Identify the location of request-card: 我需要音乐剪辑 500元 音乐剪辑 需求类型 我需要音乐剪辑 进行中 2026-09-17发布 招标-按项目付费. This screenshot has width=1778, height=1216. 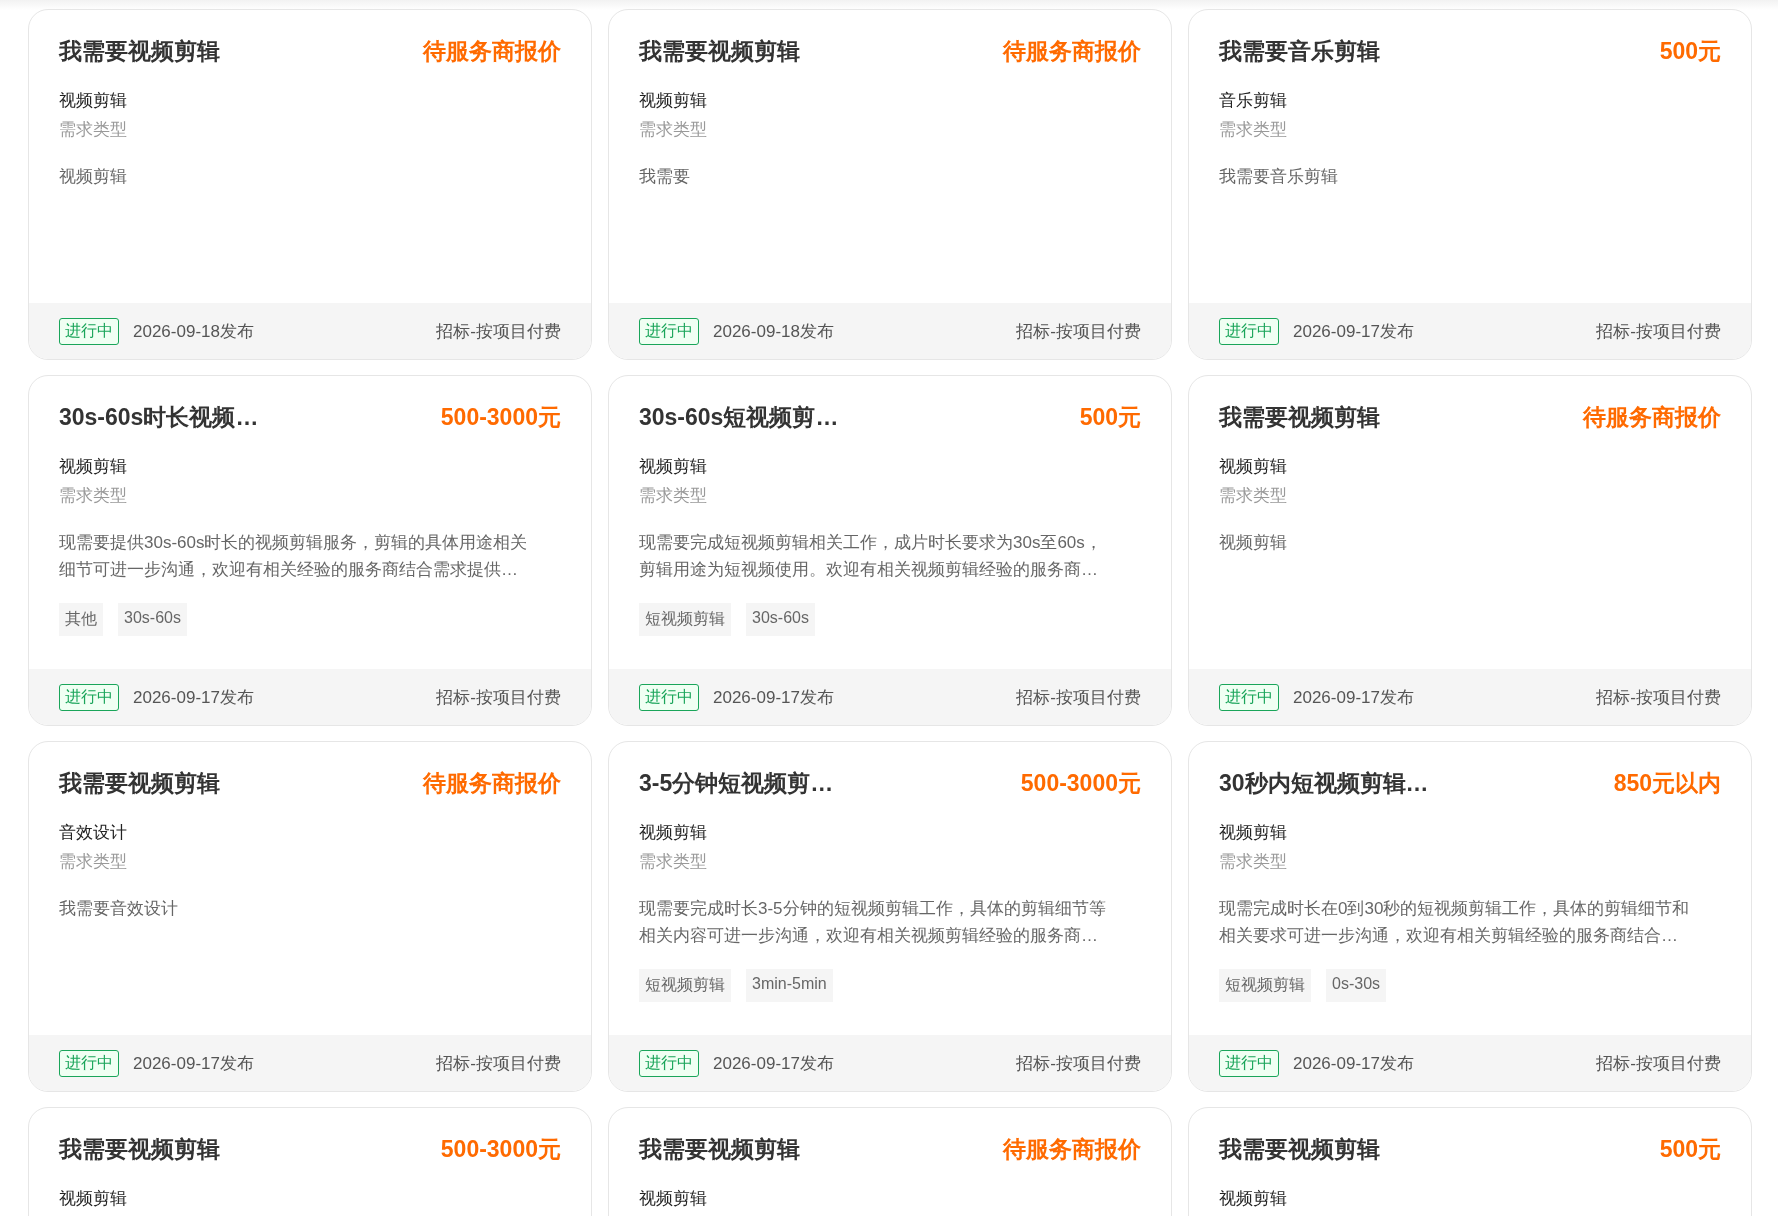
(1470, 184).